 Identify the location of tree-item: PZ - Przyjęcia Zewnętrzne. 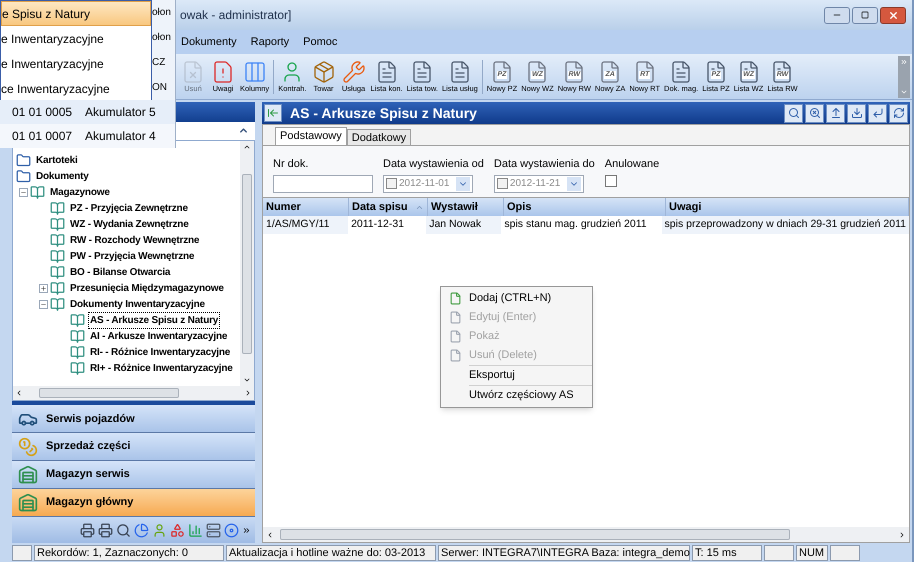
(129, 209).